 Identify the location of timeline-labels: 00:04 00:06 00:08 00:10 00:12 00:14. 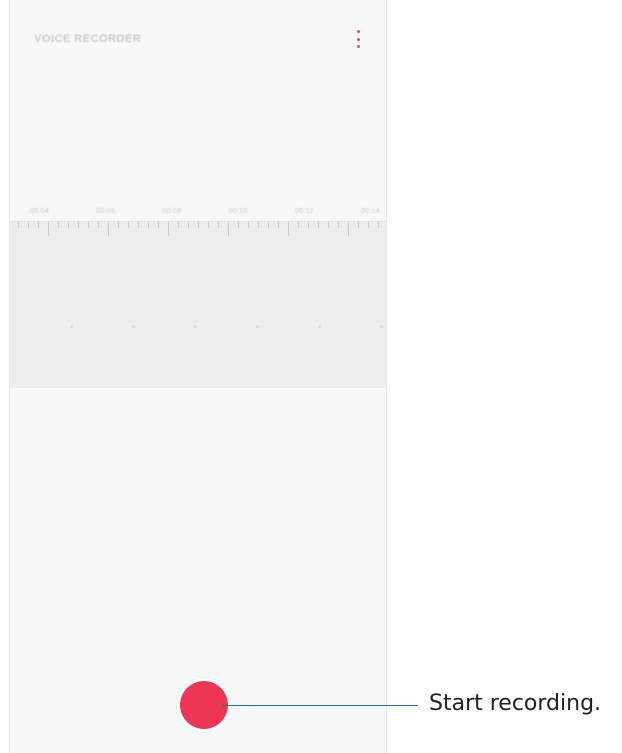
(205, 211).